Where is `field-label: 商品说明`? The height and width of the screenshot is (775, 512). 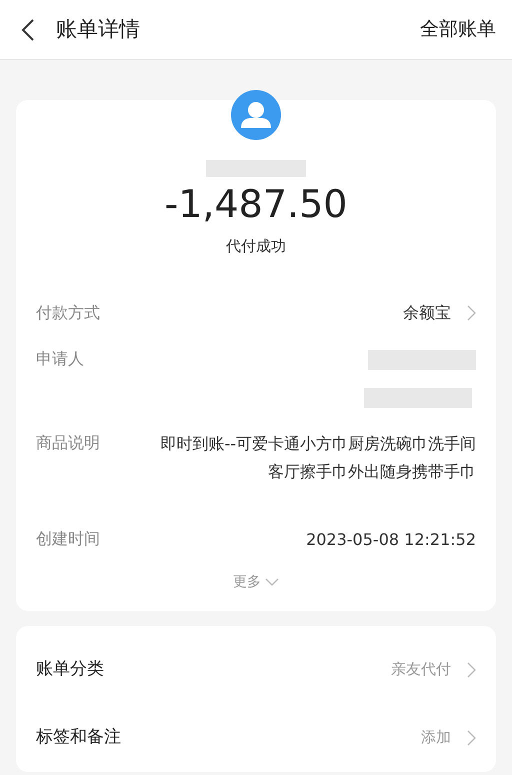 field-label: 商品说明 is located at coordinates (68, 443).